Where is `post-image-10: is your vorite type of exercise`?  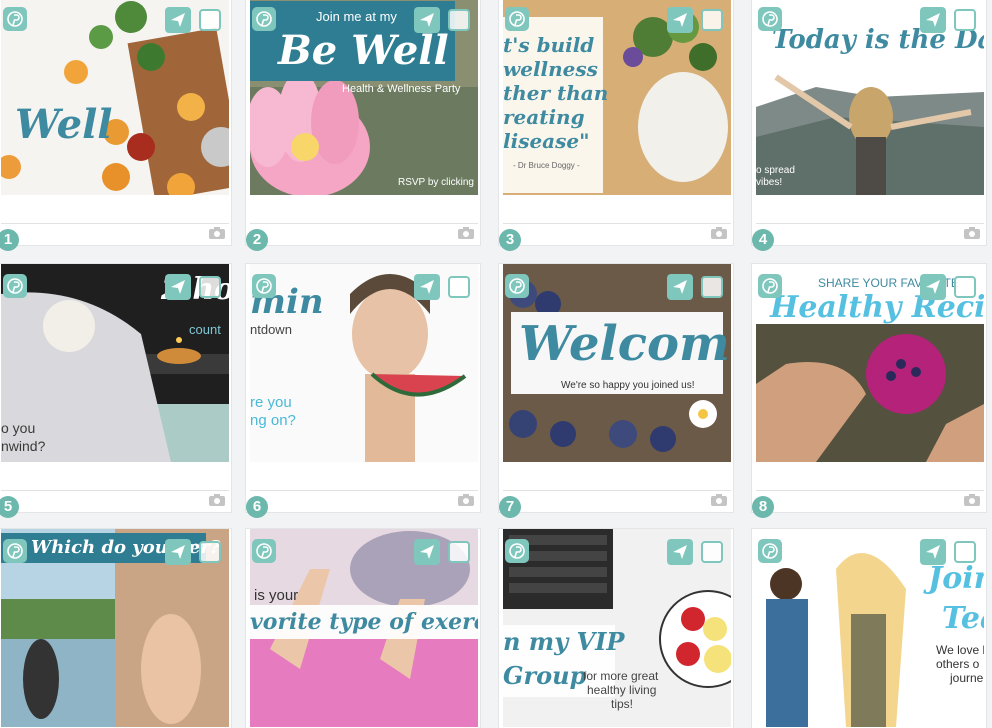 post-image-10: is your vorite type of exercise is located at coordinates (364, 628).